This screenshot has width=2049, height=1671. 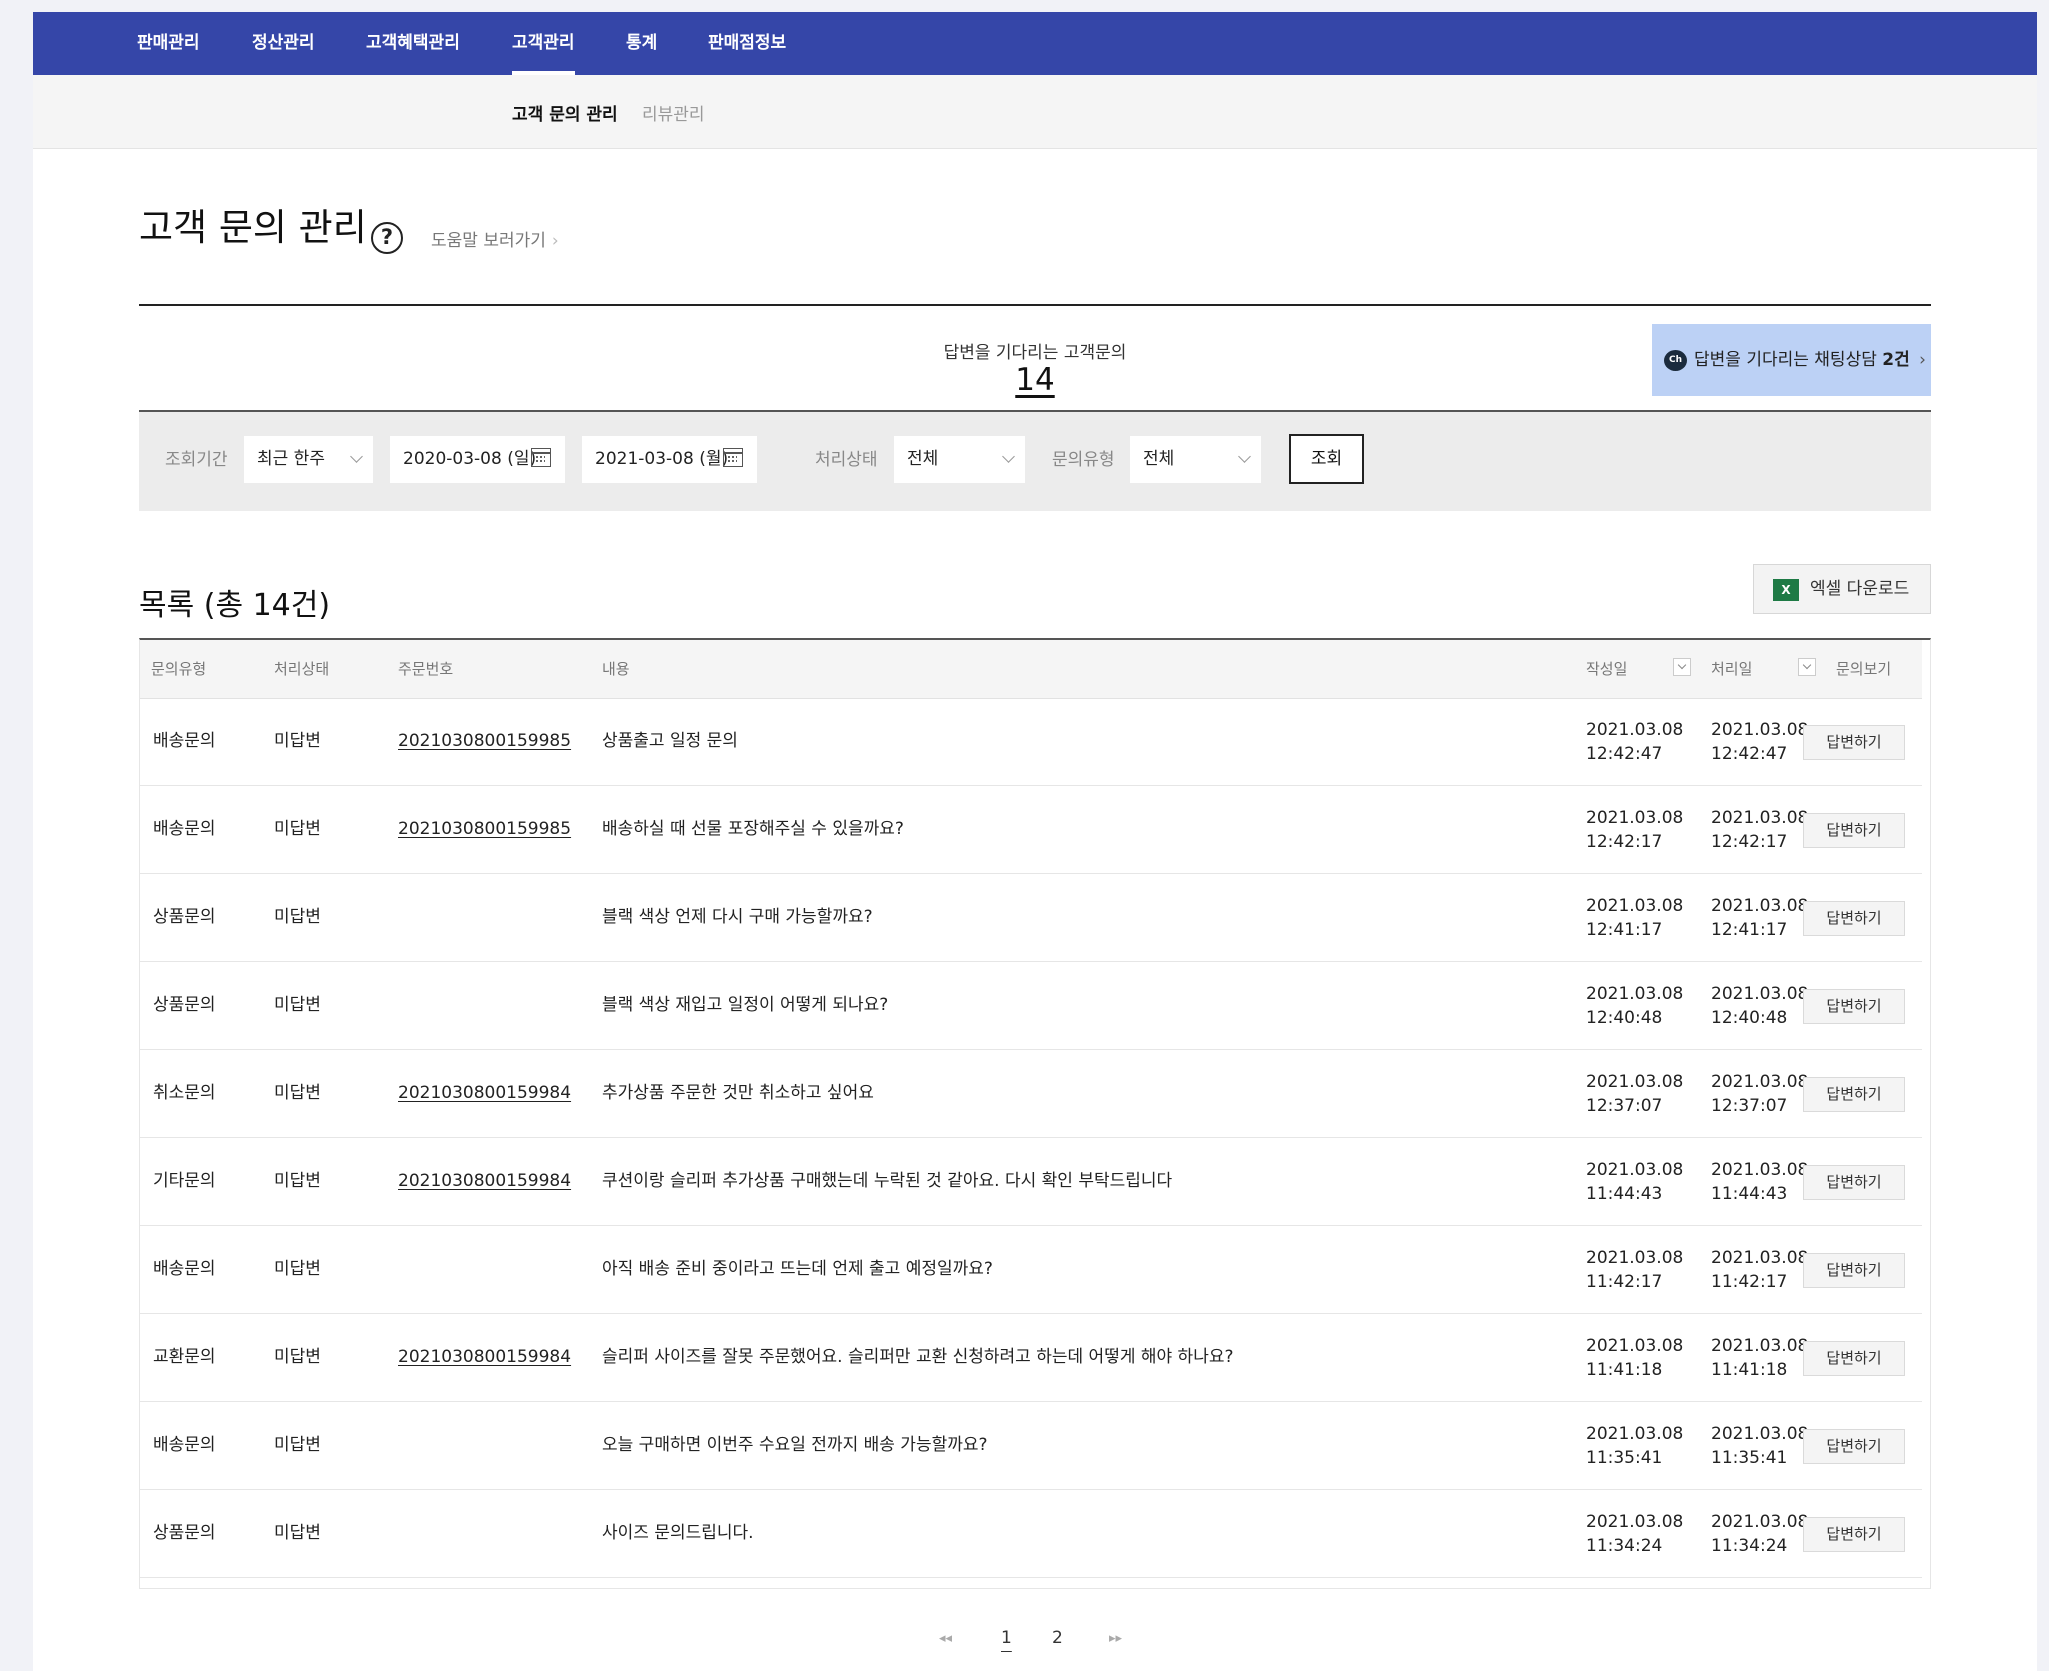 I want to click on row-content: 사이즈 문의드립니다., so click(x=678, y=1533).